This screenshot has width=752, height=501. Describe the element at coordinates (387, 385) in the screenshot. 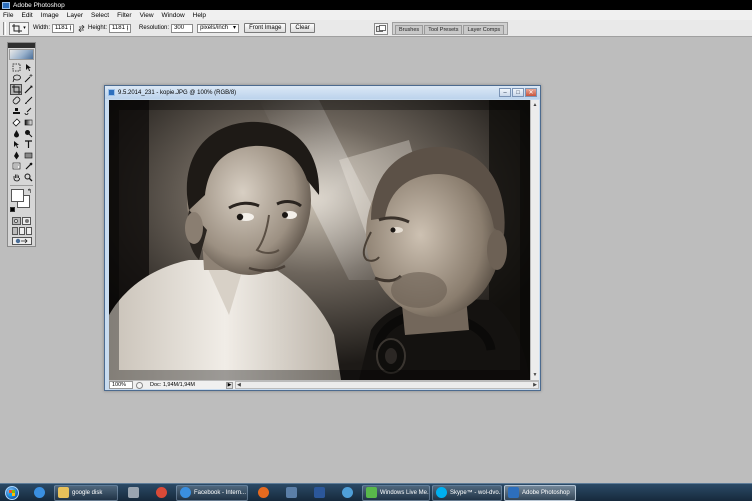

I see `horizontal-scrollbar: ◀ ▶` at that location.